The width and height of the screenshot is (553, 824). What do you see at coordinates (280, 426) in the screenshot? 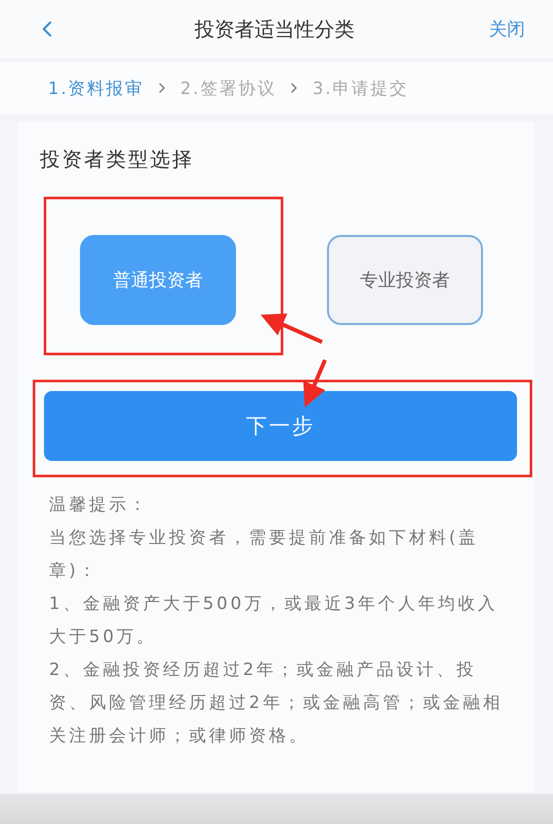
I see `next-button: 下一步` at bounding box center [280, 426].